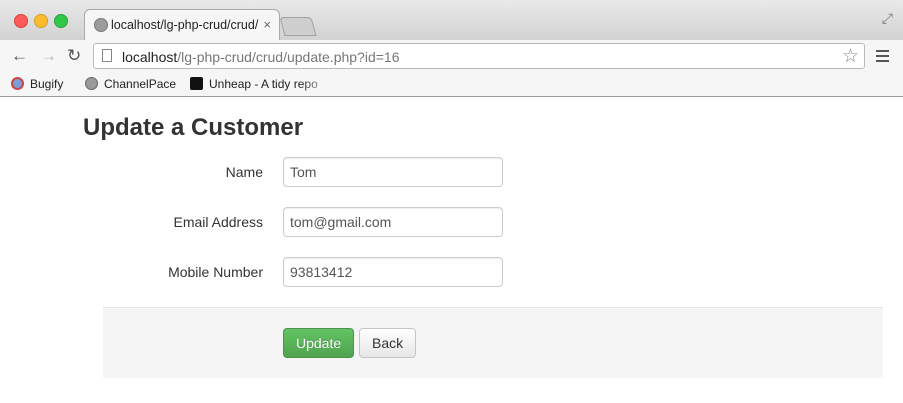 The height and width of the screenshot is (403, 903). What do you see at coordinates (244, 172) in the screenshot?
I see `name-label: Name` at bounding box center [244, 172].